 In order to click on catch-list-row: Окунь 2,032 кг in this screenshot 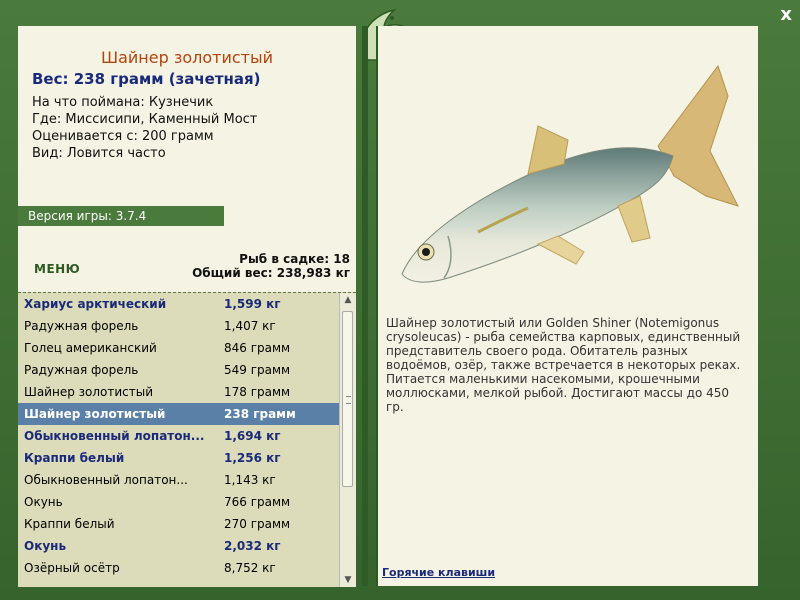, I will do `click(179, 546)`.